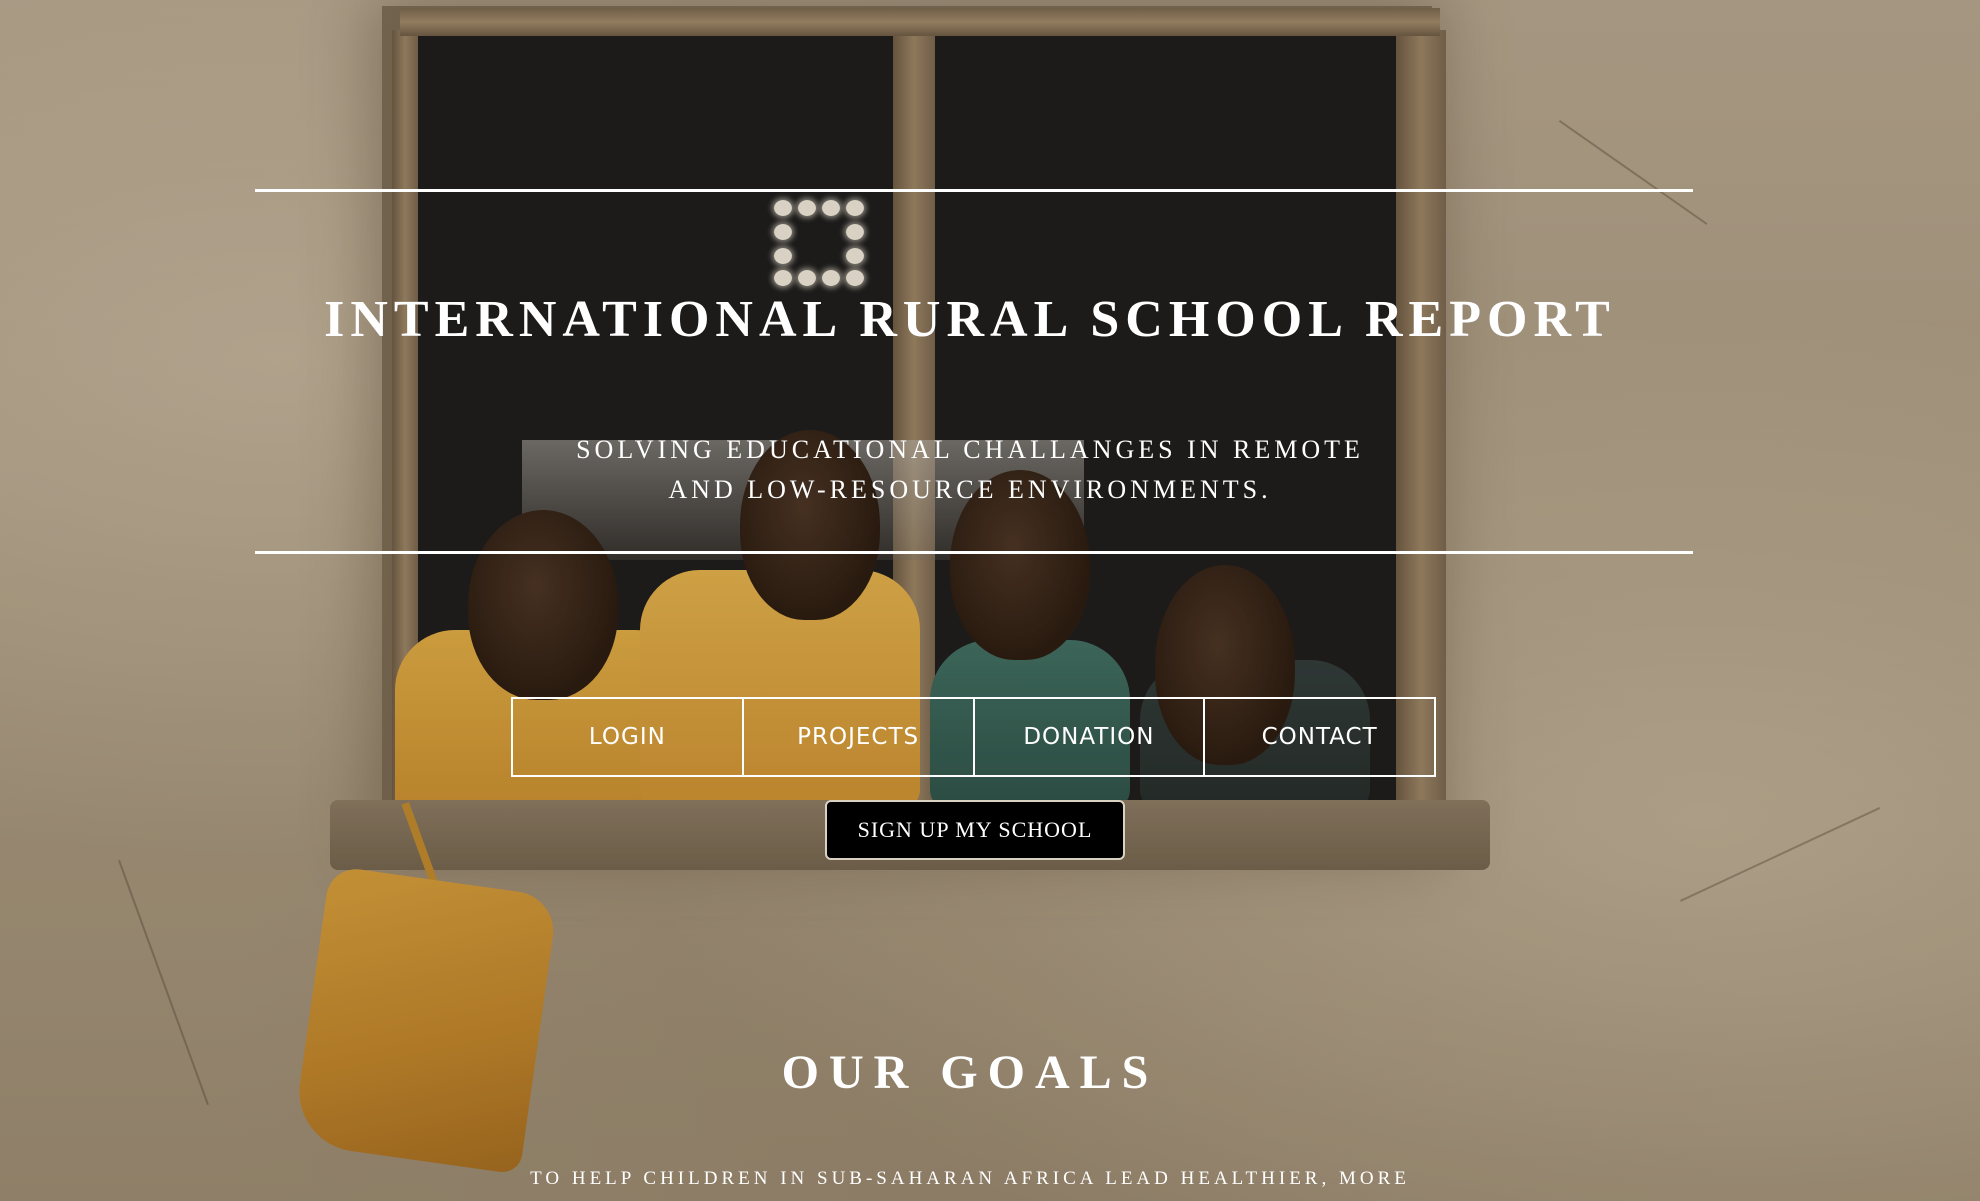 This screenshot has height=1201, width=1980. What do you see at coordinates (970, 489) in the screenshot?
I see `tagline-line-2: AND LOW-RESOURCE ENVIRONMENTS.` at bounding box center [970, 489].